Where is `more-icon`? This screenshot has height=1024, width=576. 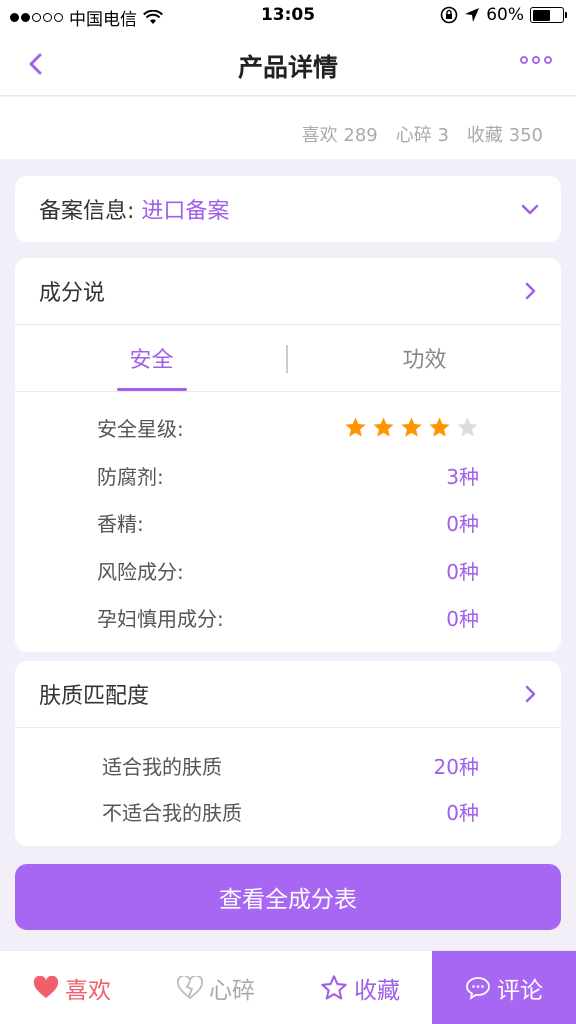 more-icon is located at coordinates (536, 60).